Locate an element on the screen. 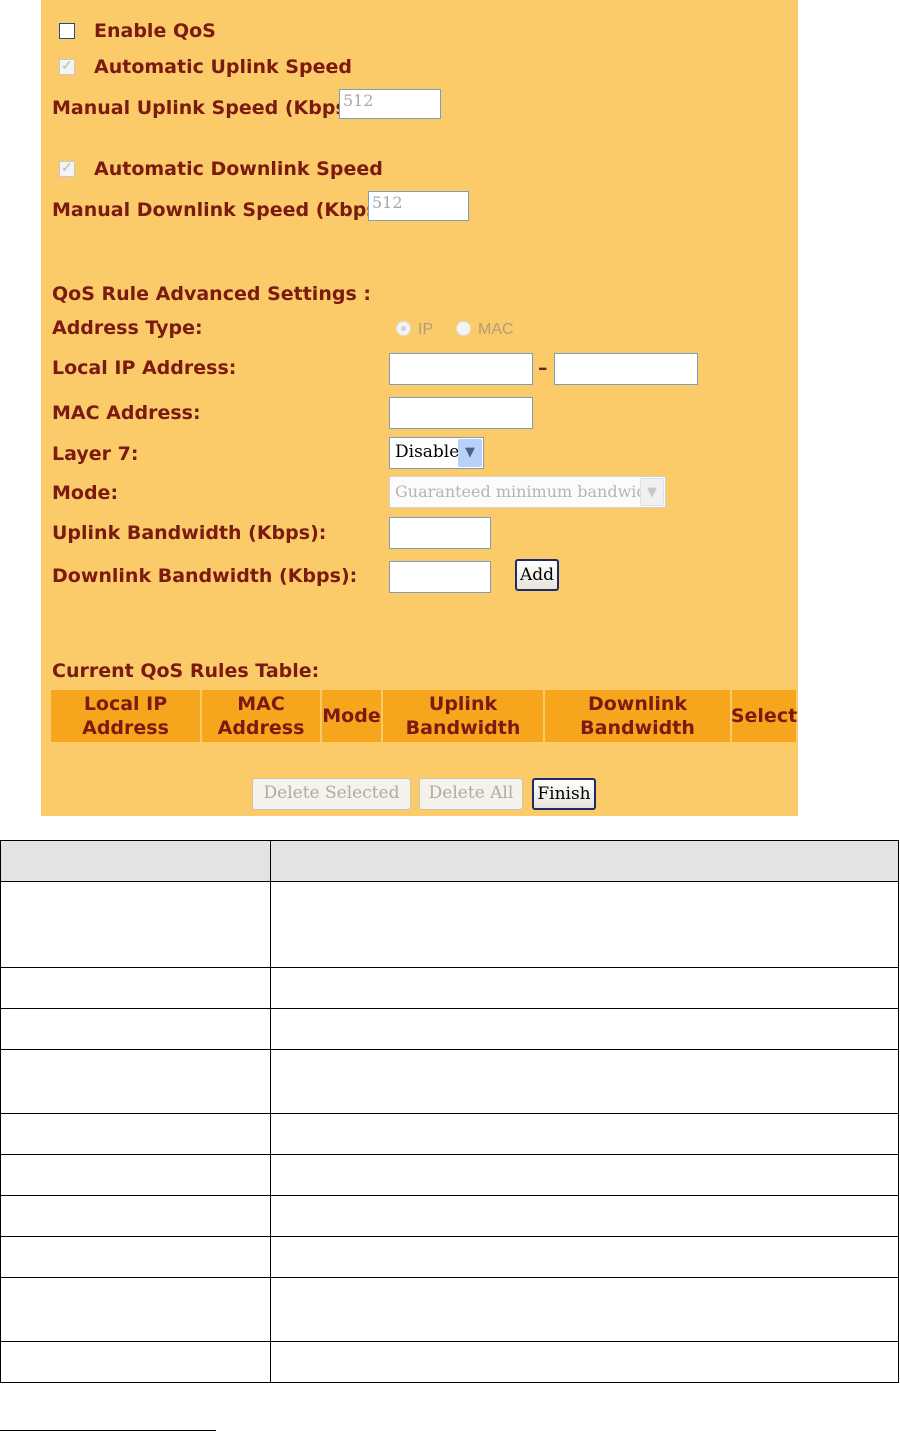  layer7-selected-value: Disable is located at coordinates (427, 452).